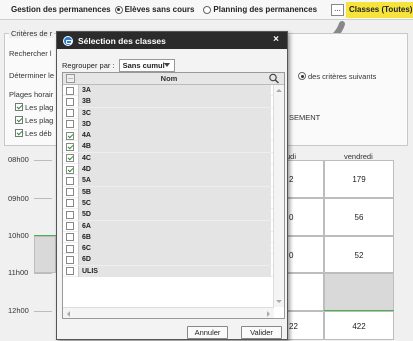 The image size is (413, 341). I want to click on dialog-title: Sélection des classes, so click(122, 40).